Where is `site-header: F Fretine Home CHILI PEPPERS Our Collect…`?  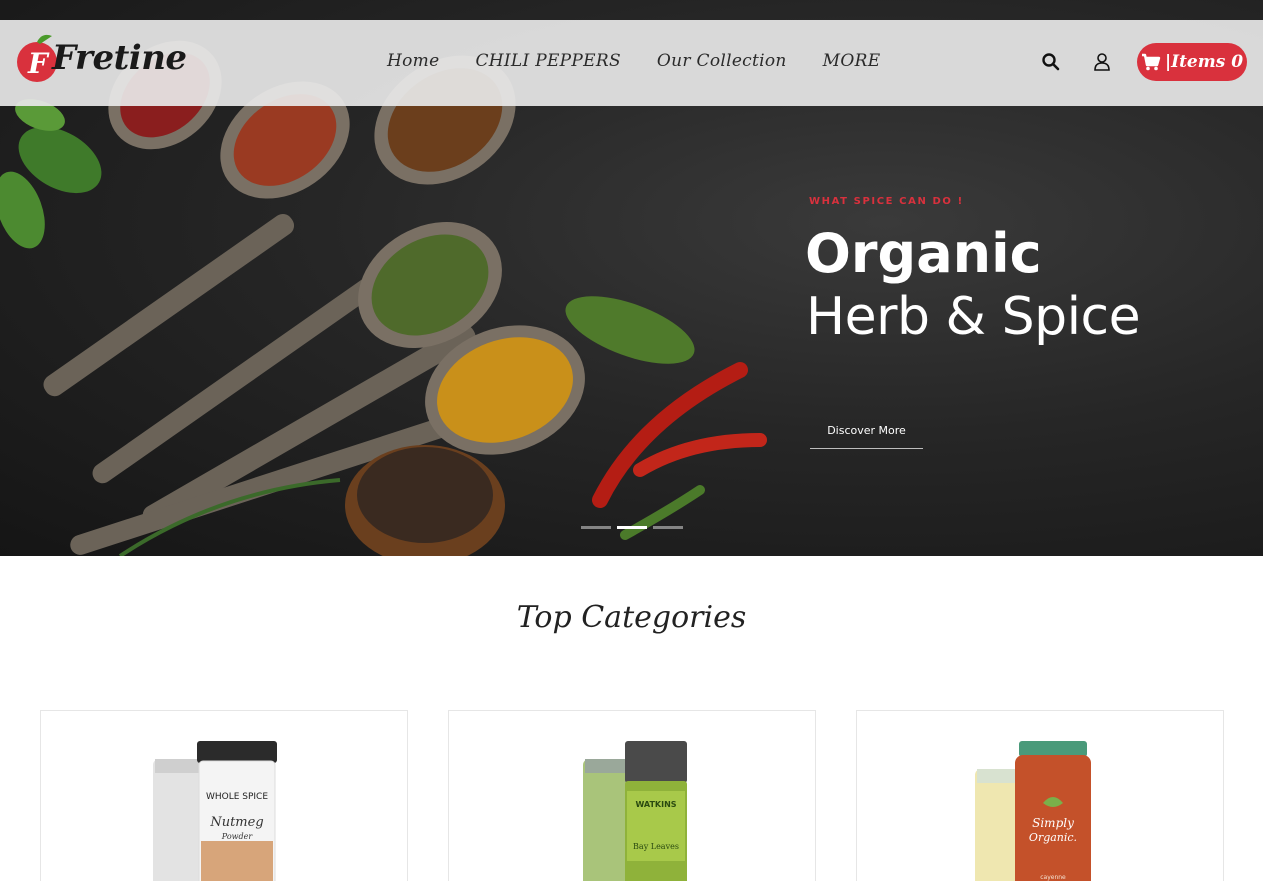 site-header: F Fretine Home CHILI PEPPERS Our Collect… is located at coordinates (631, 63).